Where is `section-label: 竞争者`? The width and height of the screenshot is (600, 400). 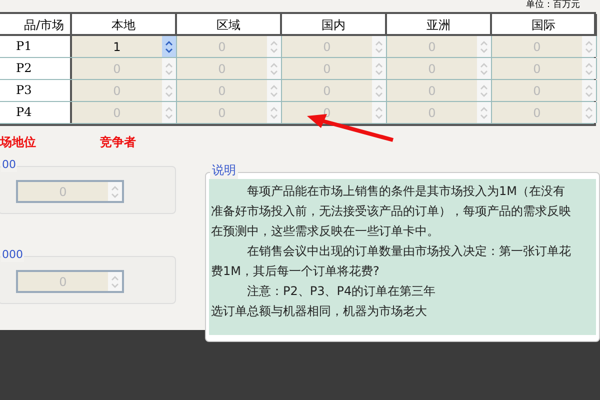
section-label: 竞争者 is located at coordinates (118, 142).